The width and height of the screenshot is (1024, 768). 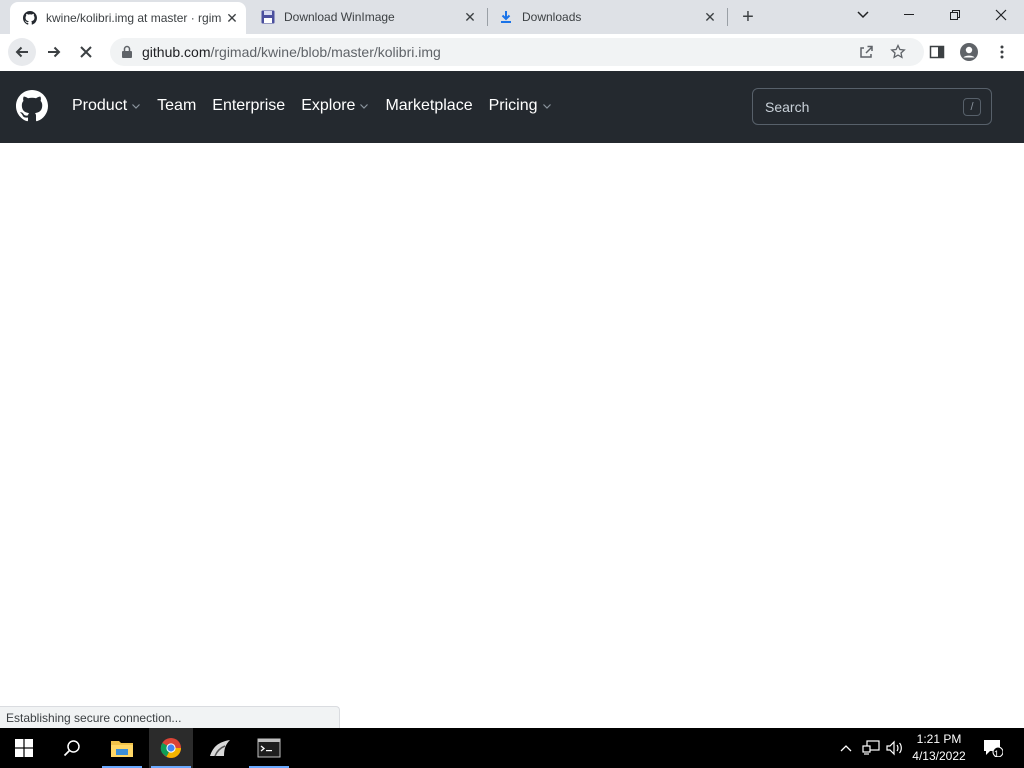 I want to click on file-explorer-icon, so click(x=122, y=749).